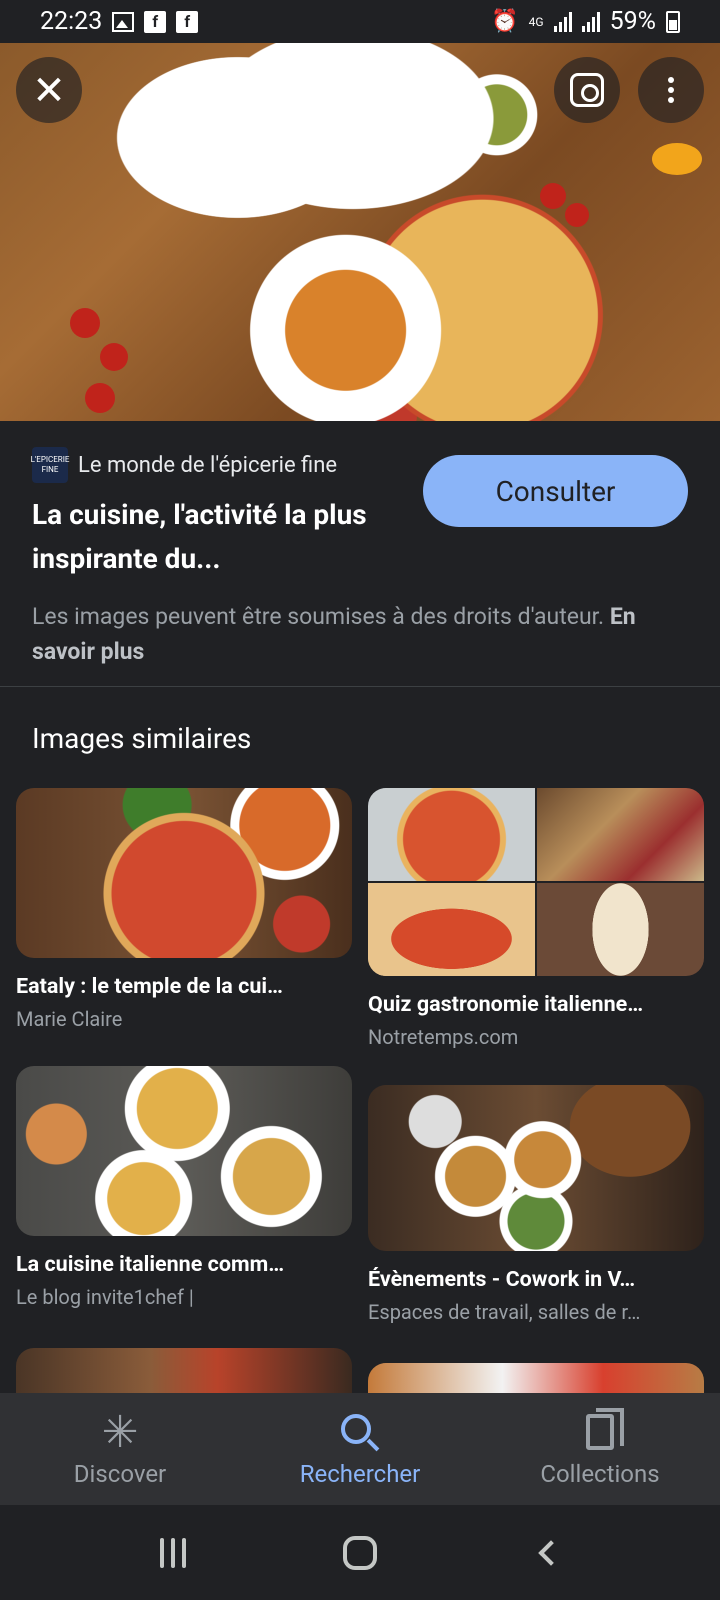  What do you see at coordinates (356, 1429) in the screenshot?
I see `search-icon` at bounding box center [356, 1429].